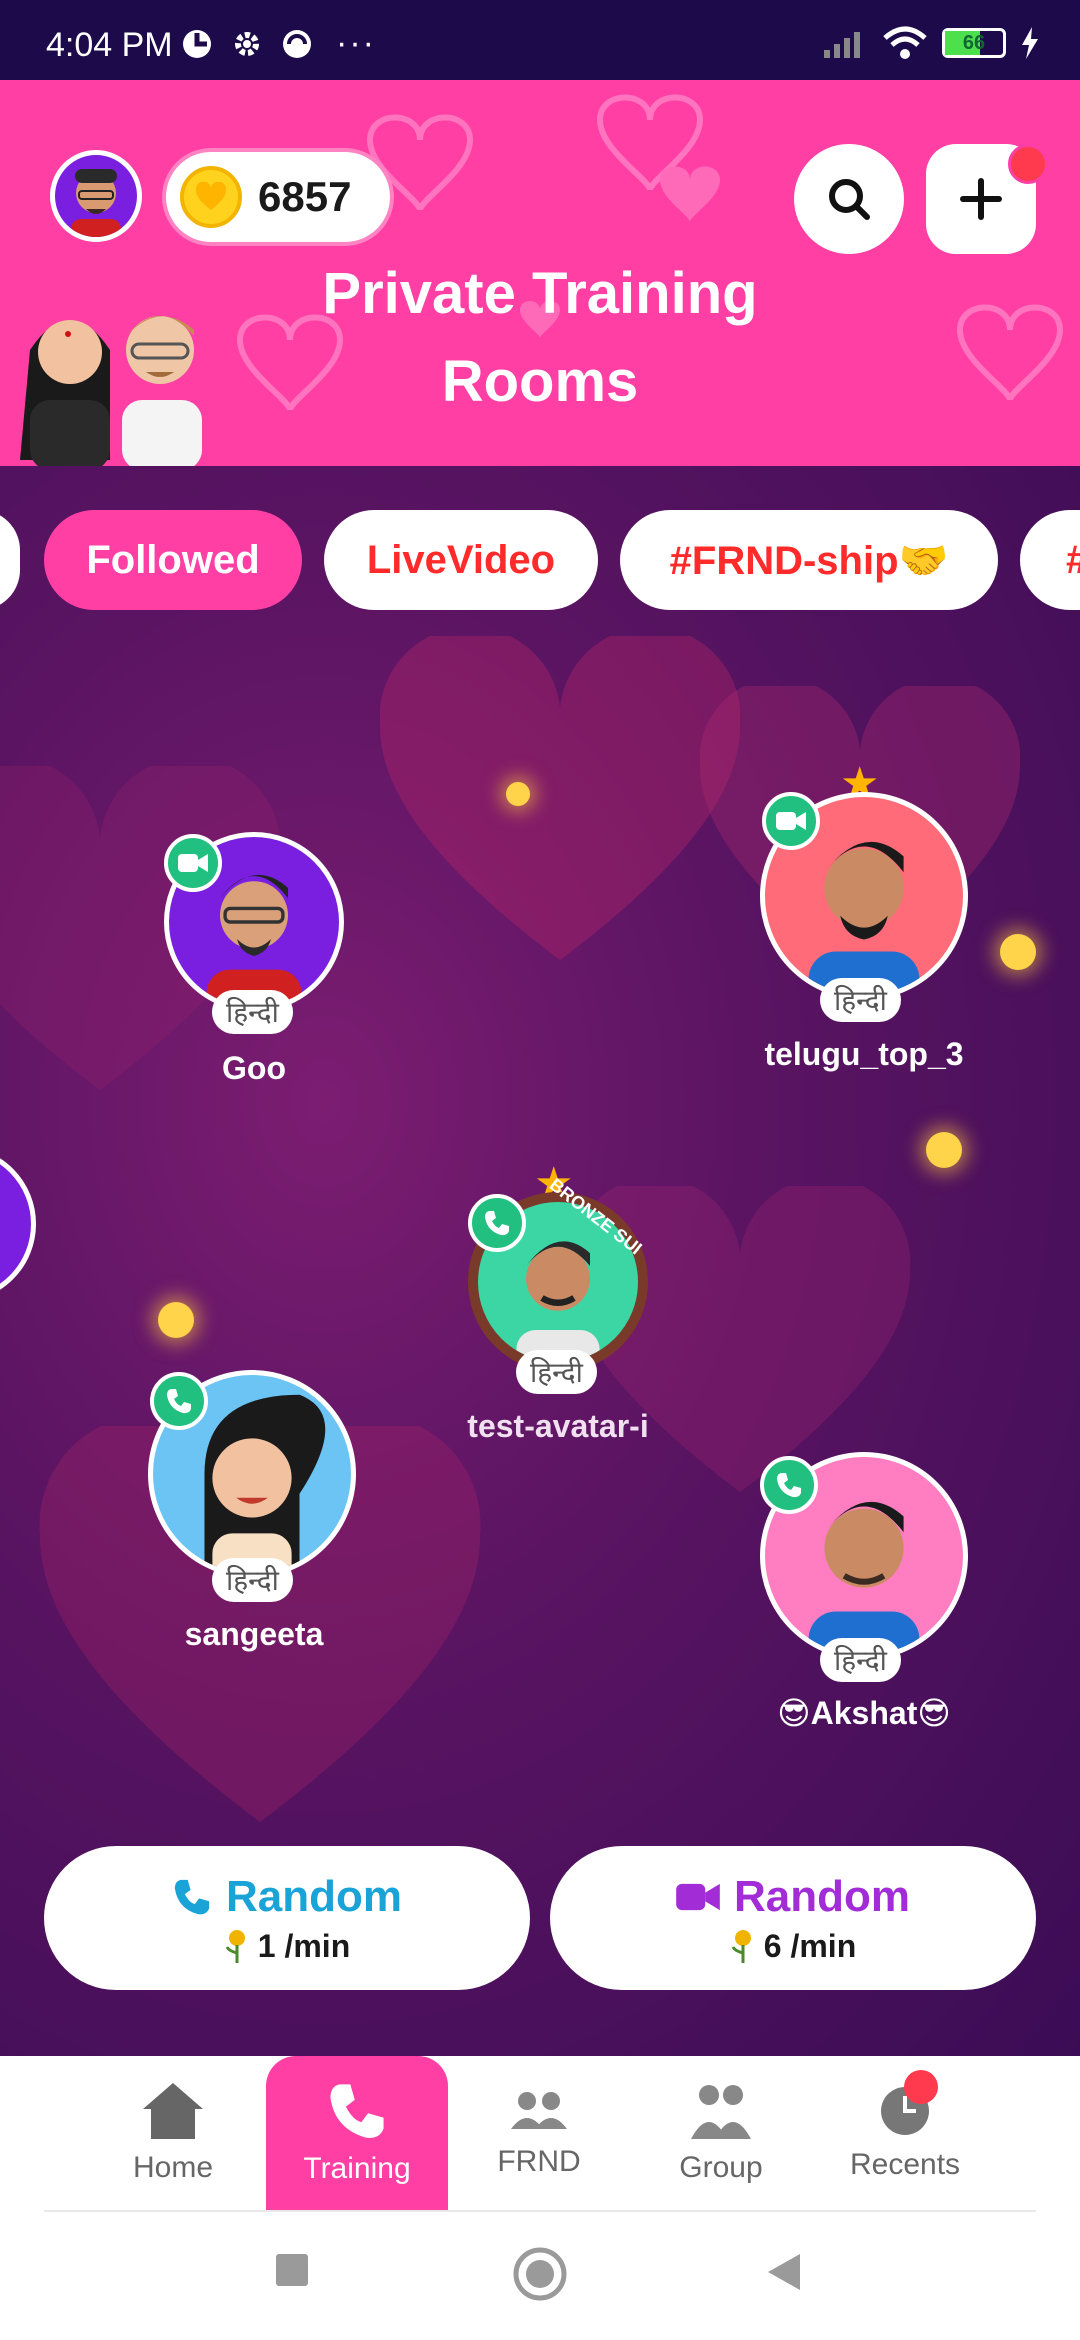 The image size is (1080, 2340). I want to click on nav-label: FRND, so click(539, 2161).